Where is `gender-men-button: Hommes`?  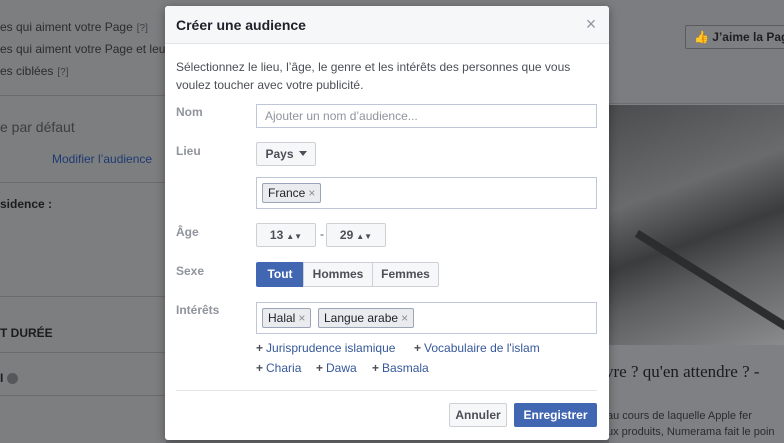 gender-men-button: Hommes is located at coordinates (338, 274).